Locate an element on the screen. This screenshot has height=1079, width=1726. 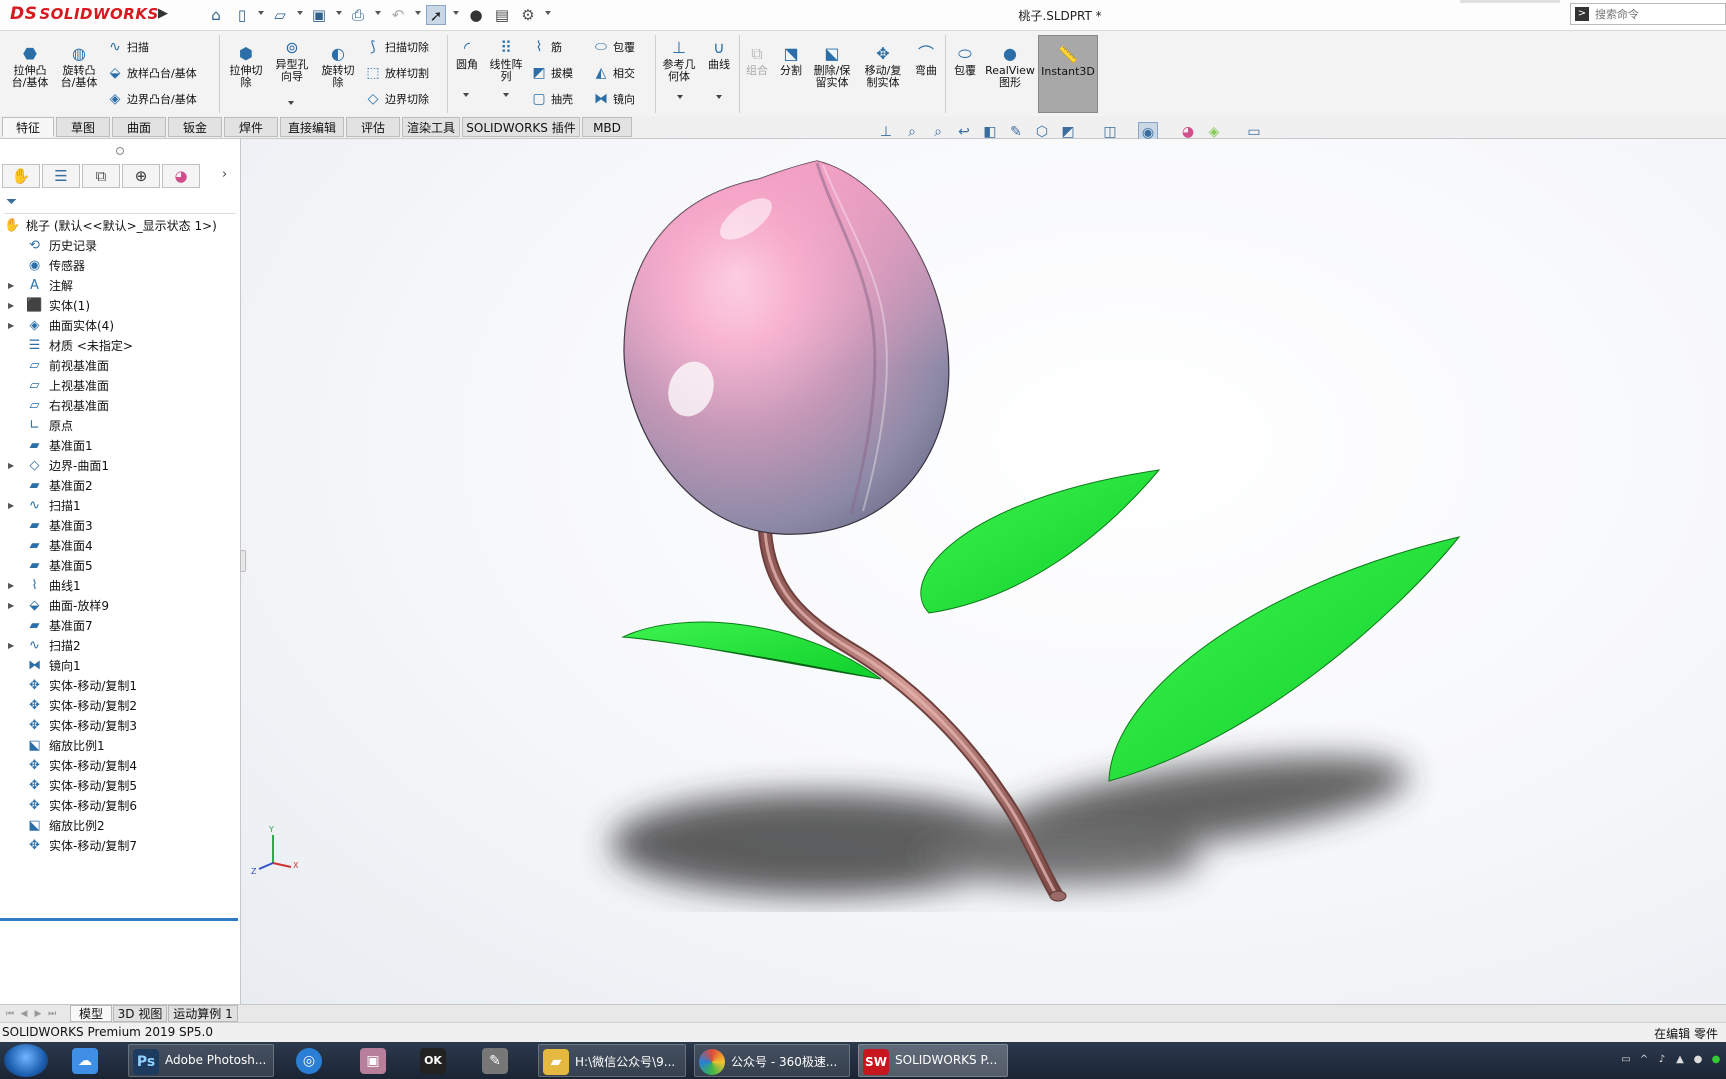
select-arrow-icon: ➚ is located at coordinates (436, 15).